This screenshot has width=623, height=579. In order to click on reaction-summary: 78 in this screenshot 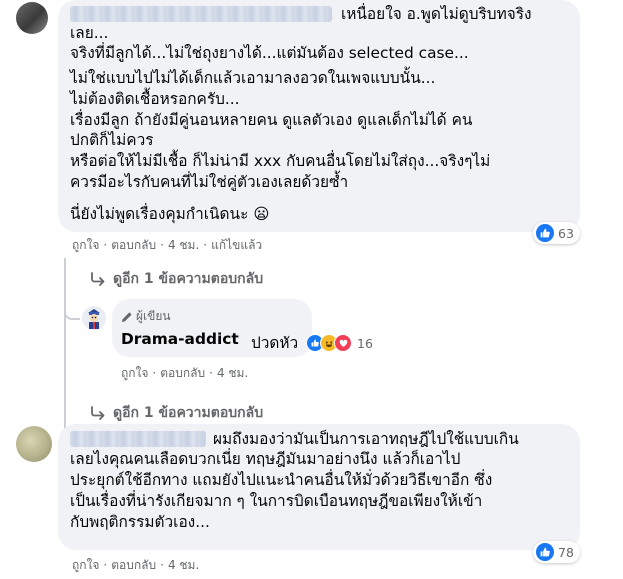, I will do `click(556, 552)`.